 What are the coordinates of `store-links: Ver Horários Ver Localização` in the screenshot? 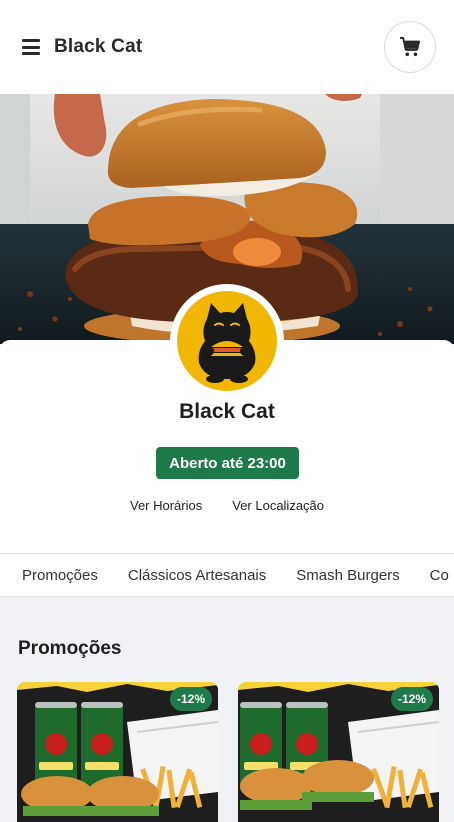 It's located at (227, 505).